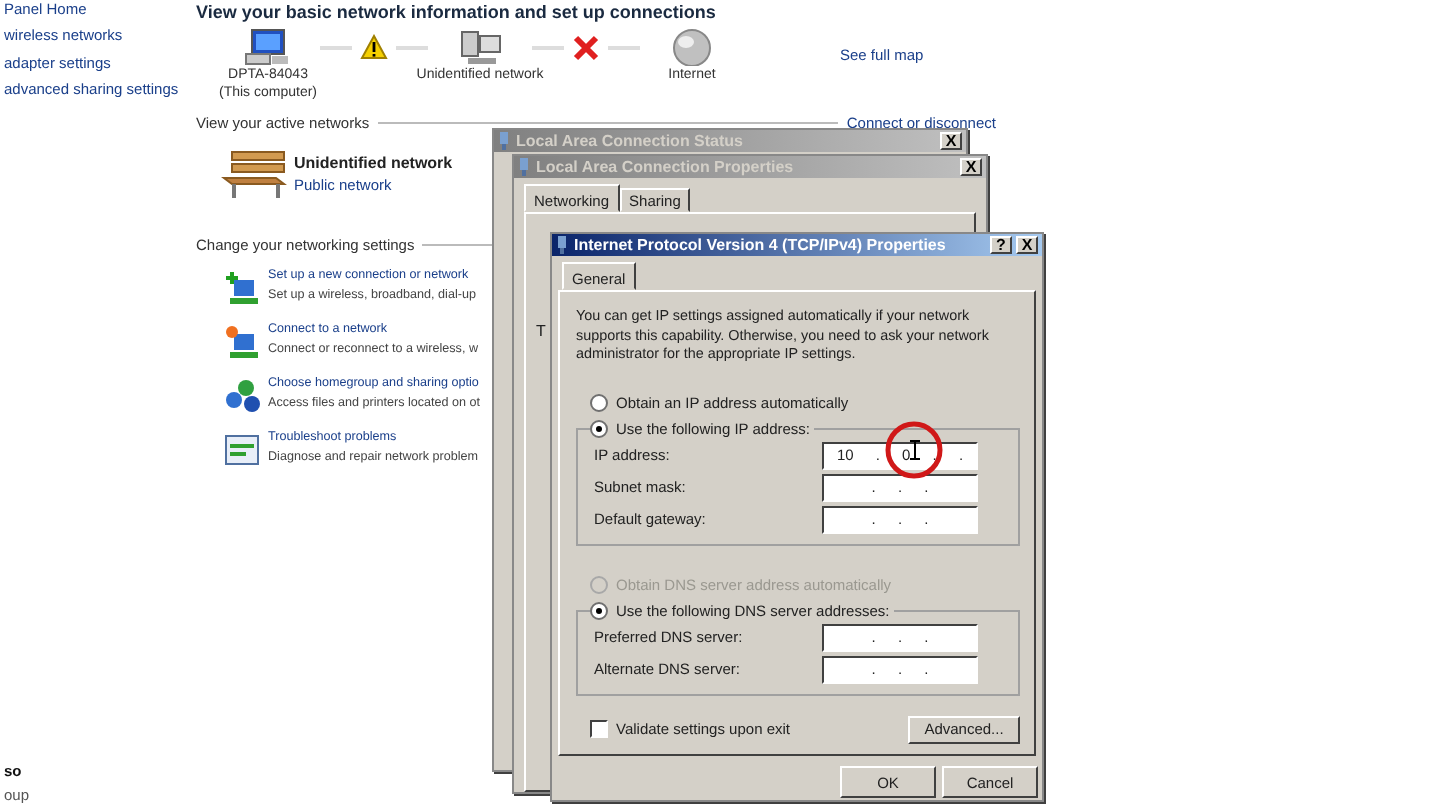 This screenshot has height=808, width=1440. Describe the element at coordinates (1001, 245) in the screenshot. I see `help-button: ?` at that location.